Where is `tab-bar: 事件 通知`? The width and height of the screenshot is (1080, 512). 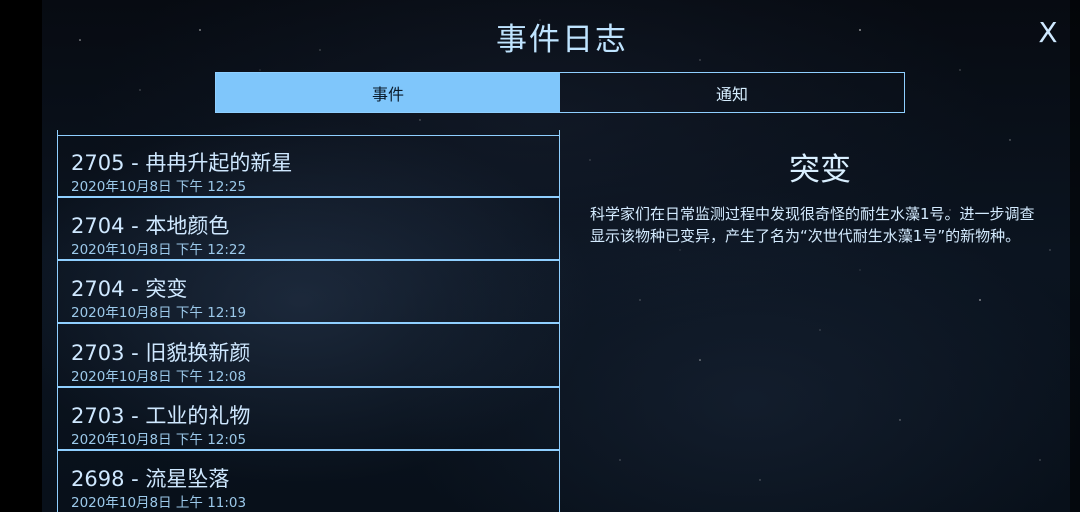 tab-bar: 事件 通知 is located at coordinates (560, 92).